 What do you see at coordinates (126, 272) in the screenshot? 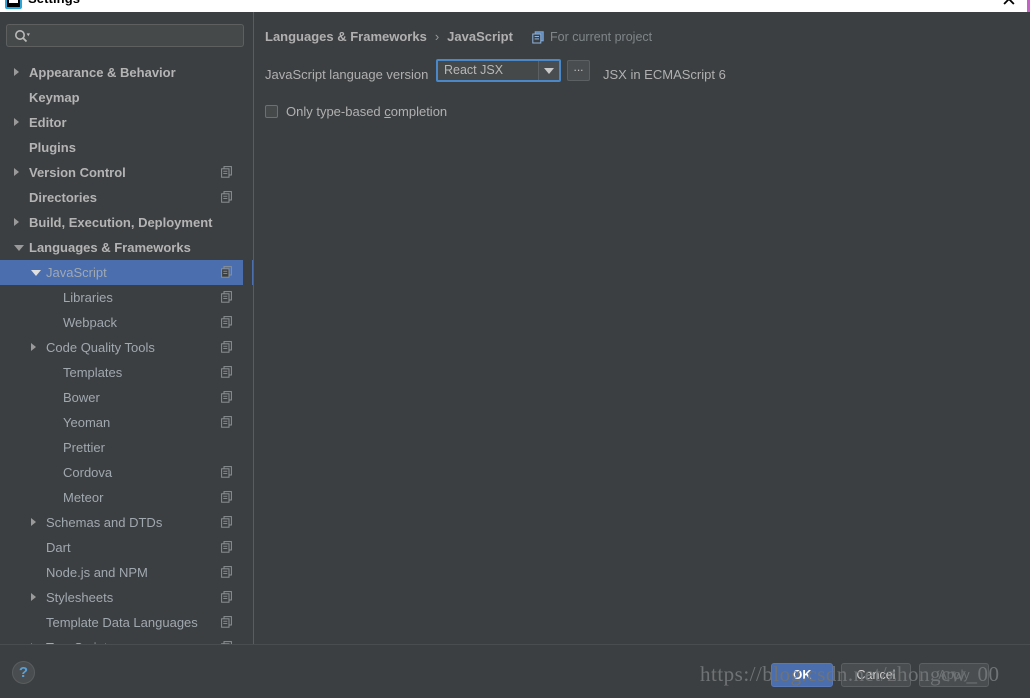
I see `sidebar-item-javascript: JavaScript` at bounding box center [126, 272].